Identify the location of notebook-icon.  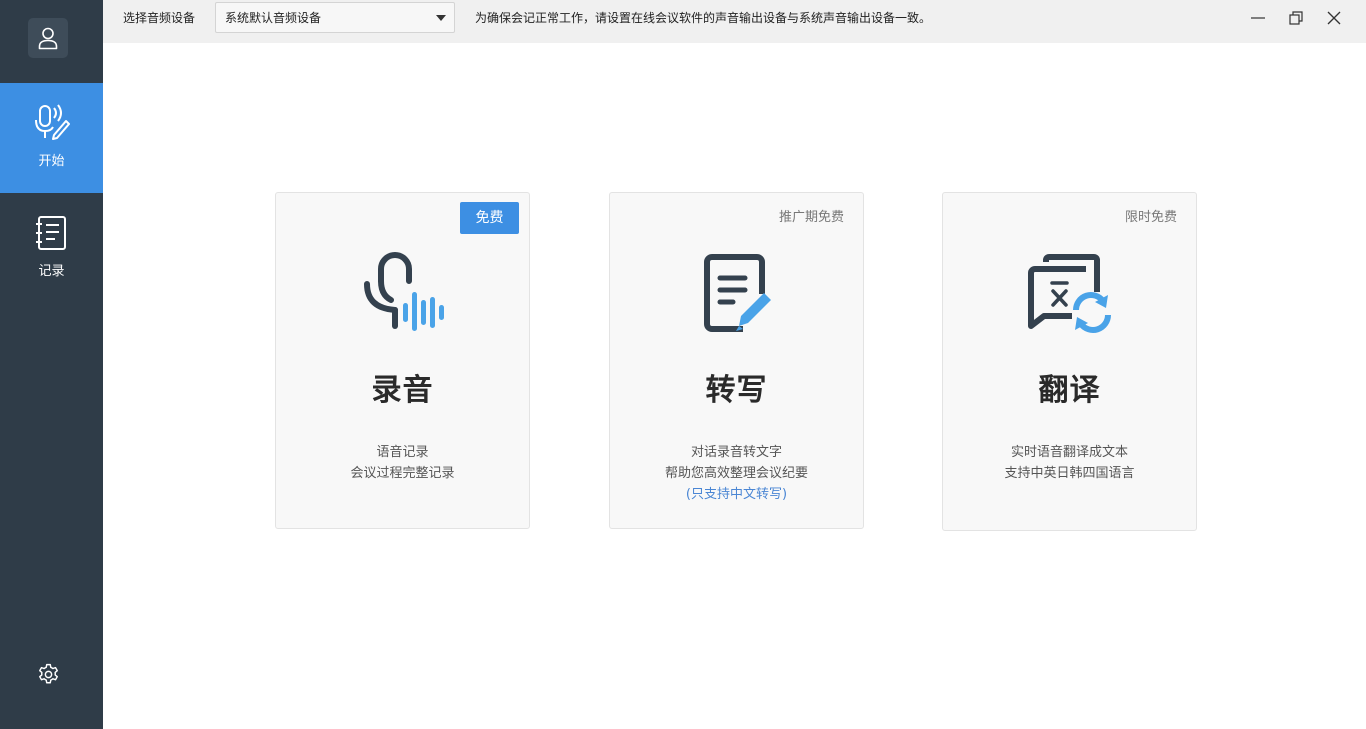
(52, 233).